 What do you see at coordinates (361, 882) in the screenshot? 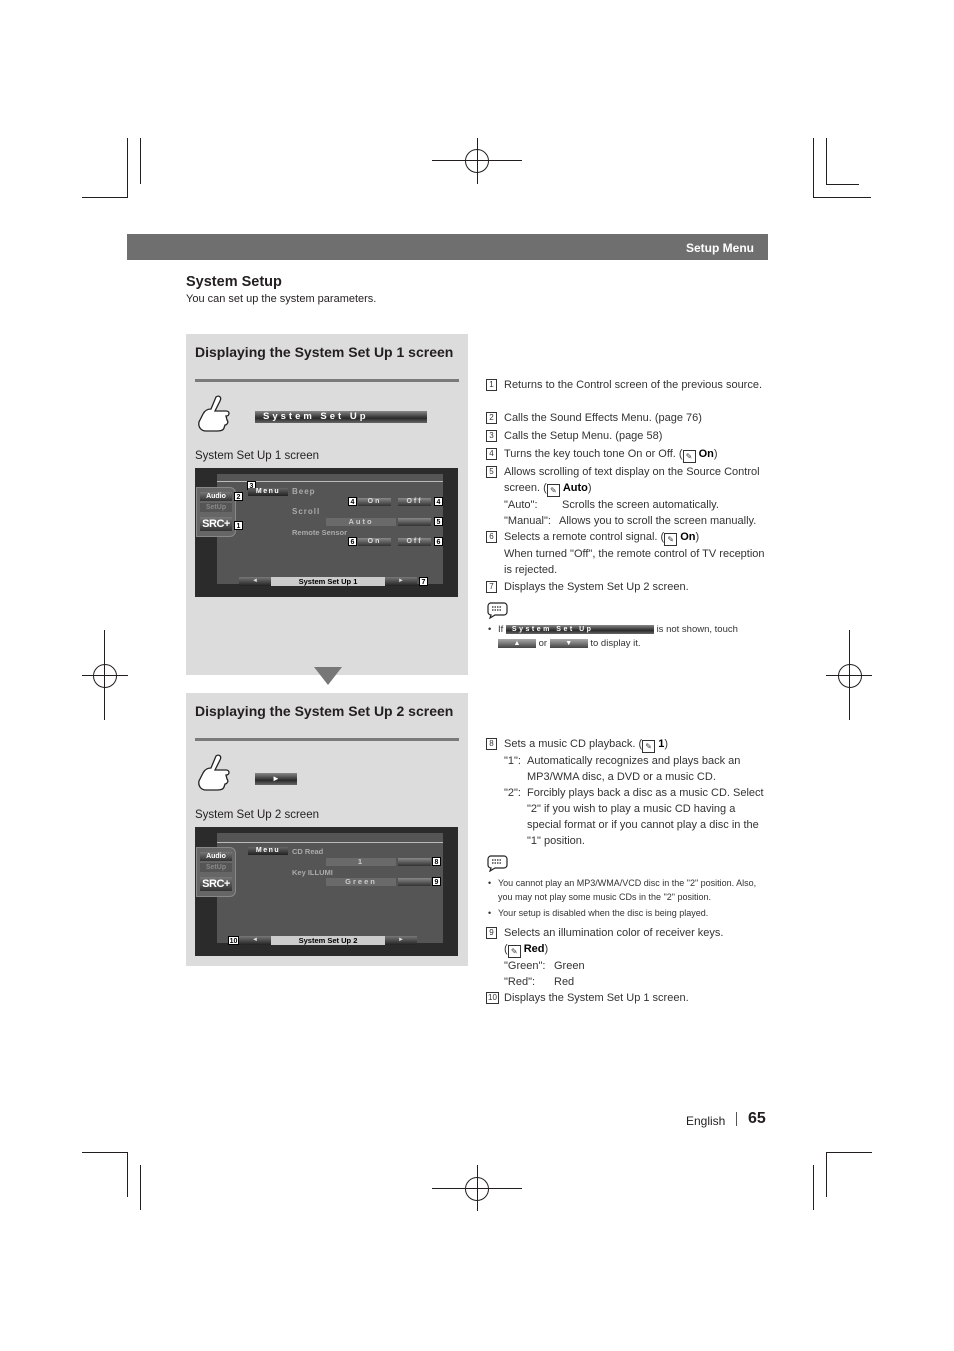
I see `key-illumi-value: Green` at bounding box center [361, 882].